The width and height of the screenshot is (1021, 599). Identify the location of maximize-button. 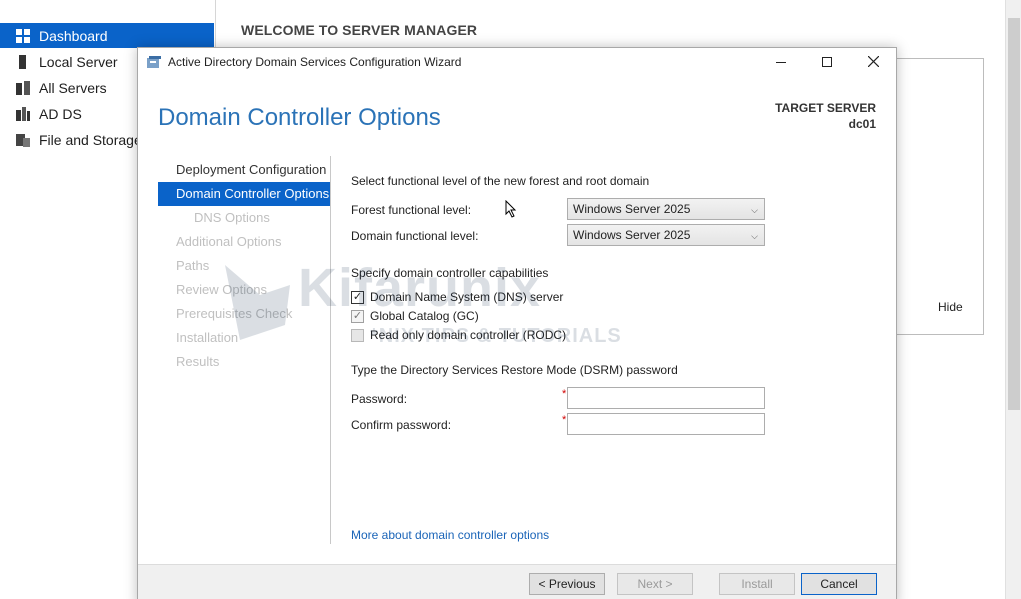
(827, 62).